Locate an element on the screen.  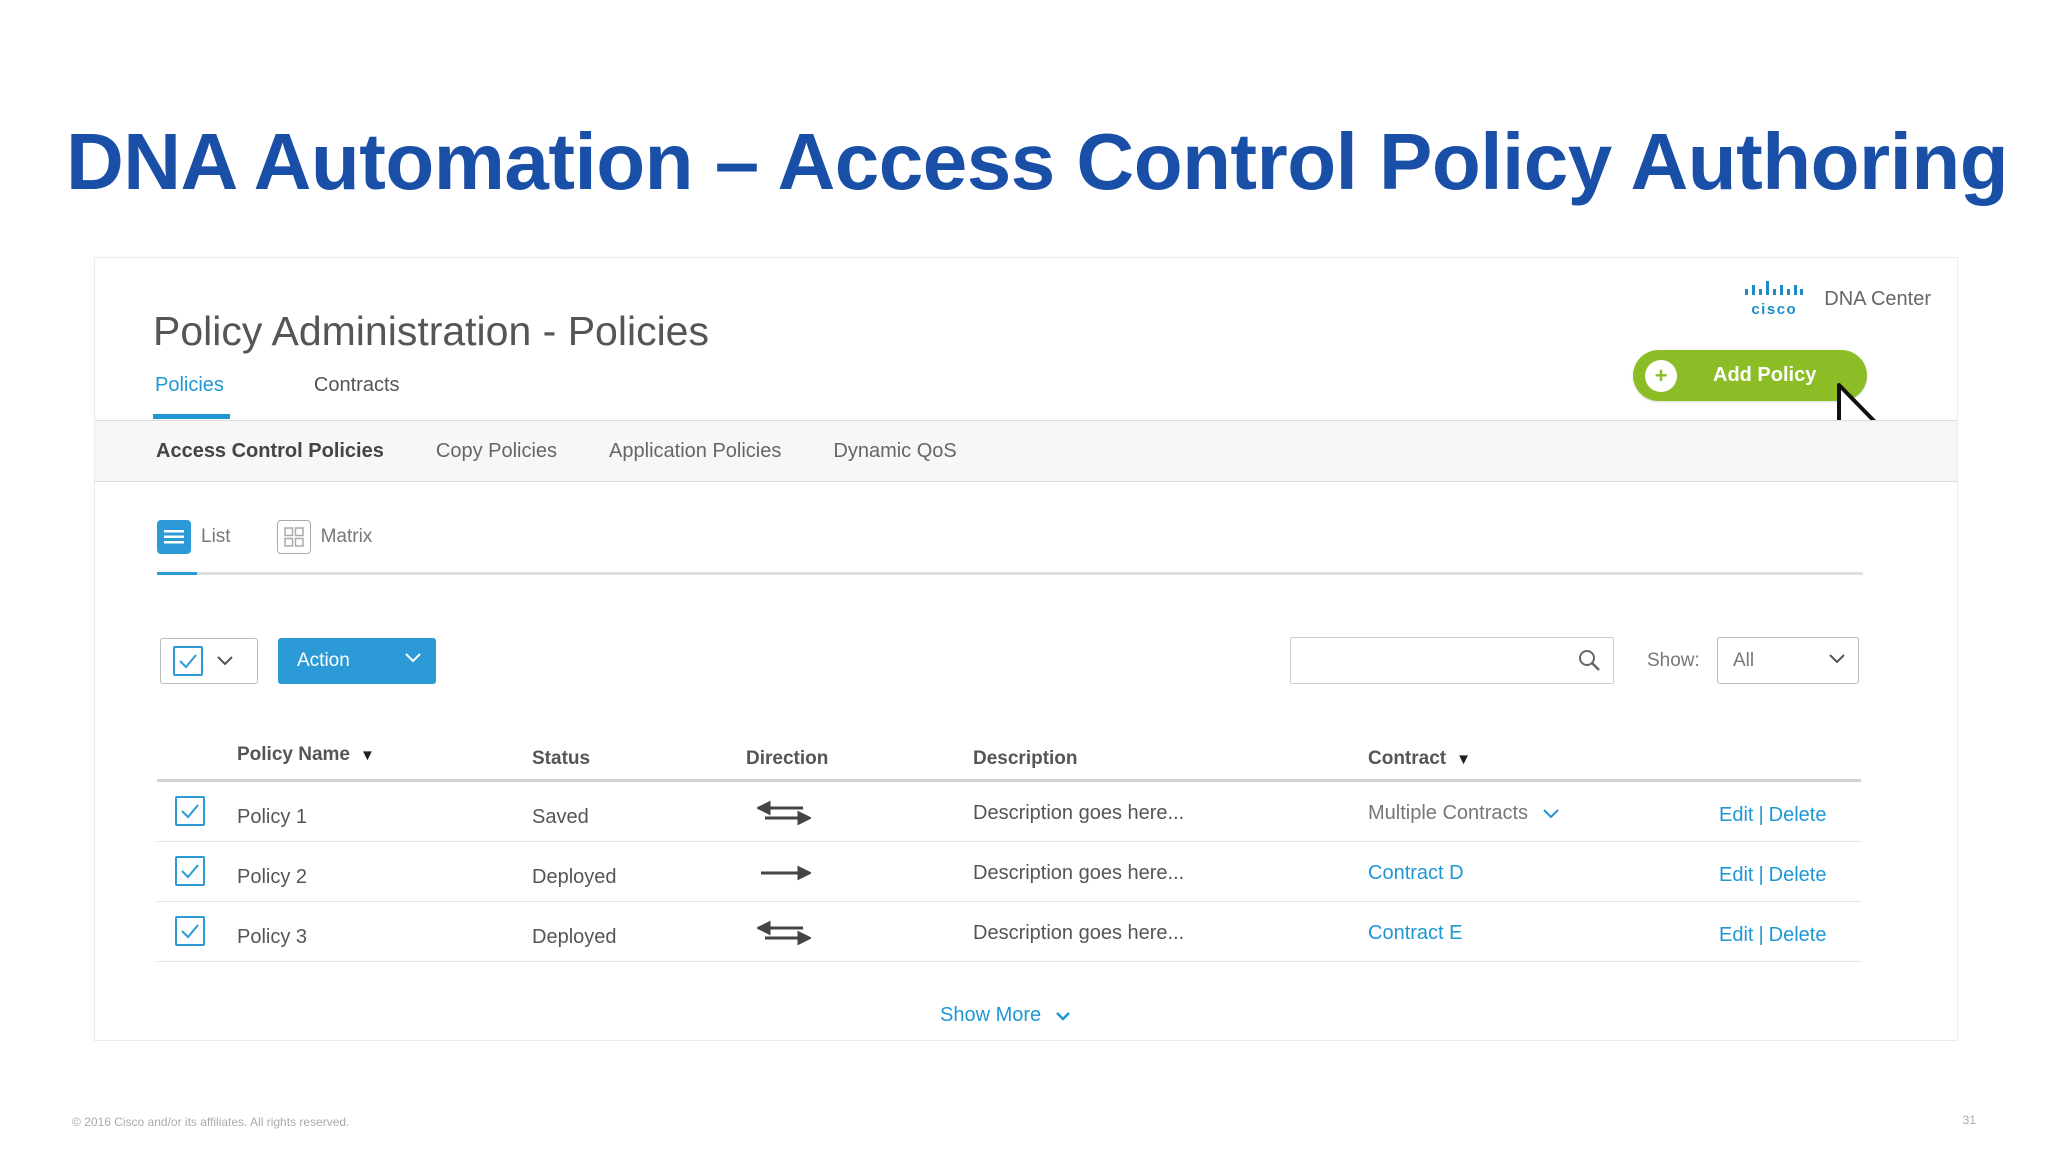
cisco-logo-icon: cisco is located at coordinates (1774, 299).